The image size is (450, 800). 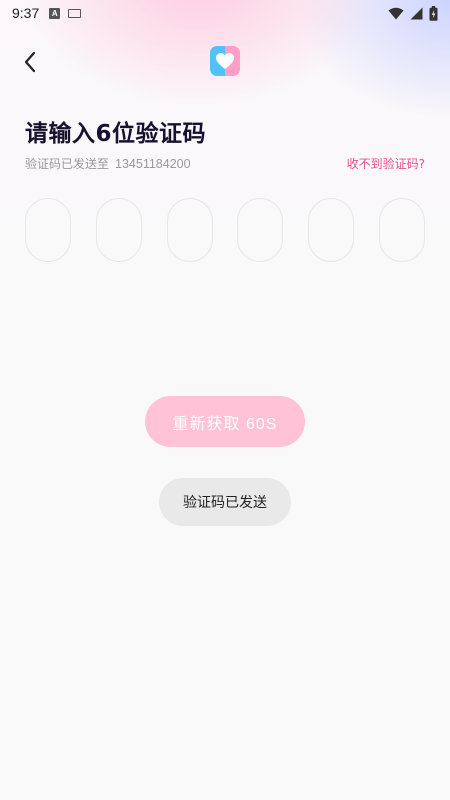 What do you see at coordinates (225, 230) in the screenshot?
I see `verification-code-input` at bounding box center [225, 230].